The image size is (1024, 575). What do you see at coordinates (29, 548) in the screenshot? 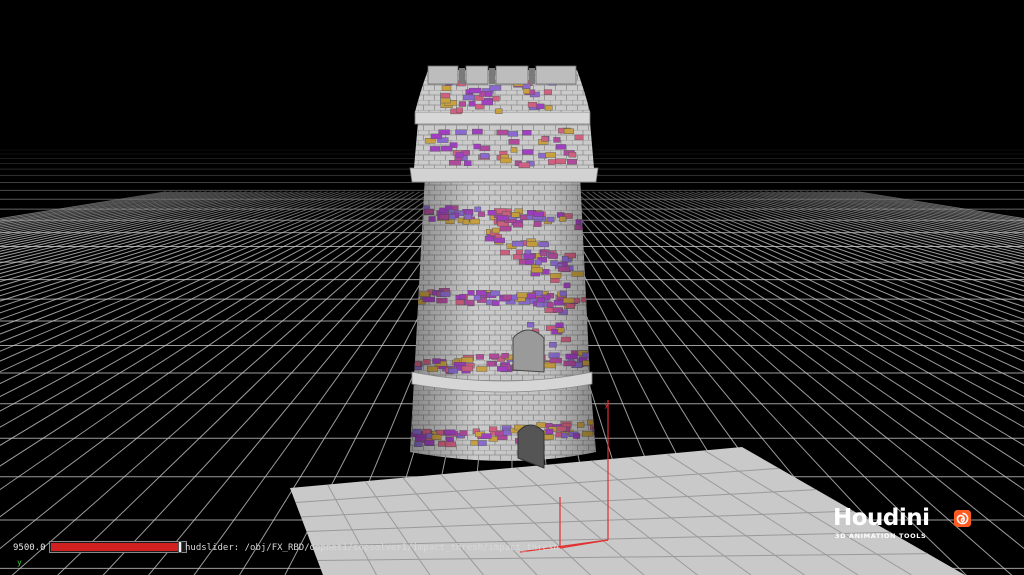
I see `hud-slider-value: 9500.0` at bounding box center [29, 548].